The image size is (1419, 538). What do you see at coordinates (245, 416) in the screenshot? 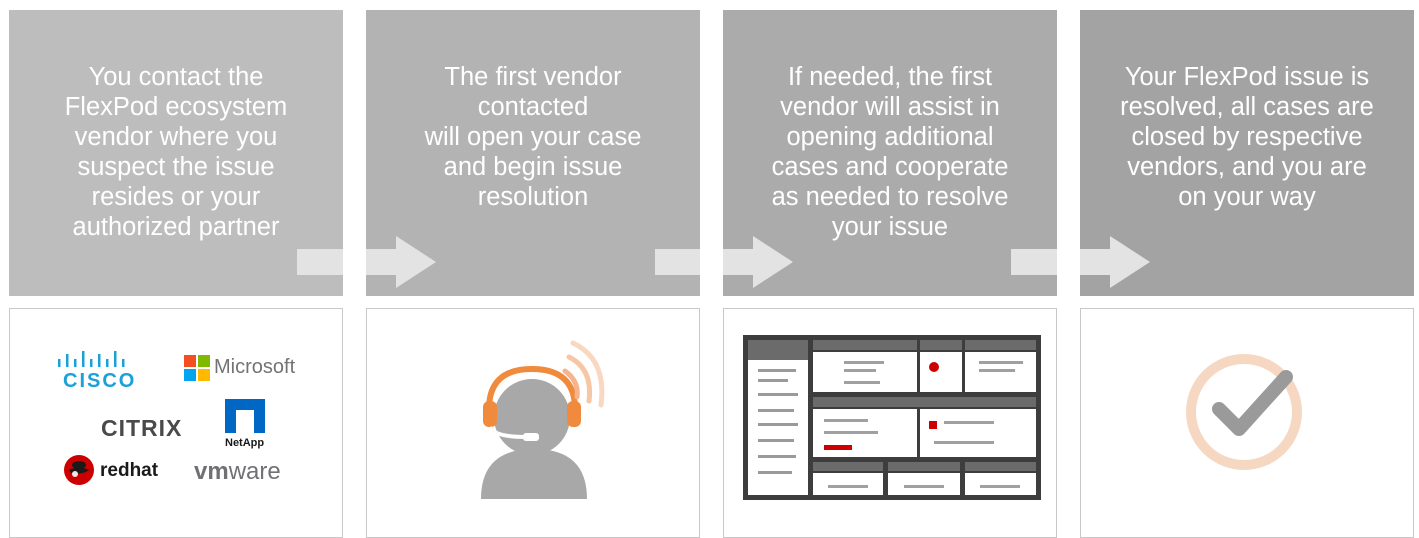
I see `netapp-n-icon` at bounding box center [245, 416].